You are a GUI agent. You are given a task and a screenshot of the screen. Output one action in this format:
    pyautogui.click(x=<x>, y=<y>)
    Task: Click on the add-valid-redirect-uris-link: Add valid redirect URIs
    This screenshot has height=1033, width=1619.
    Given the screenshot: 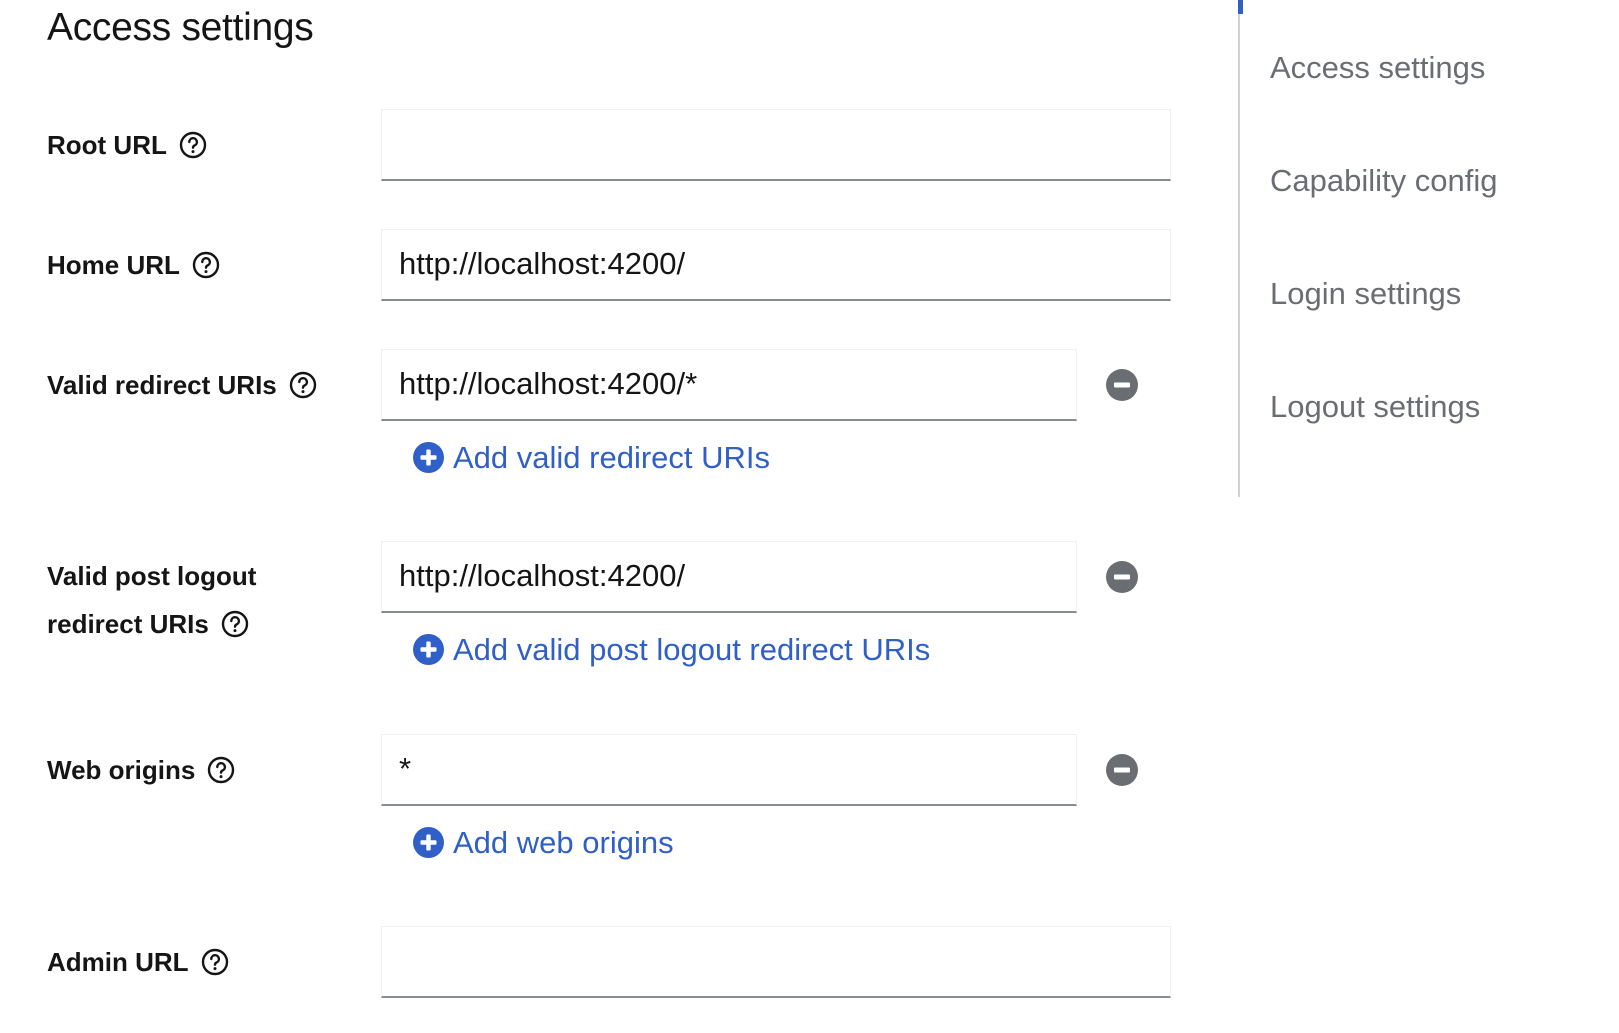 What is the action you would take?
    pyautogui.click(x=591, y=458)
    